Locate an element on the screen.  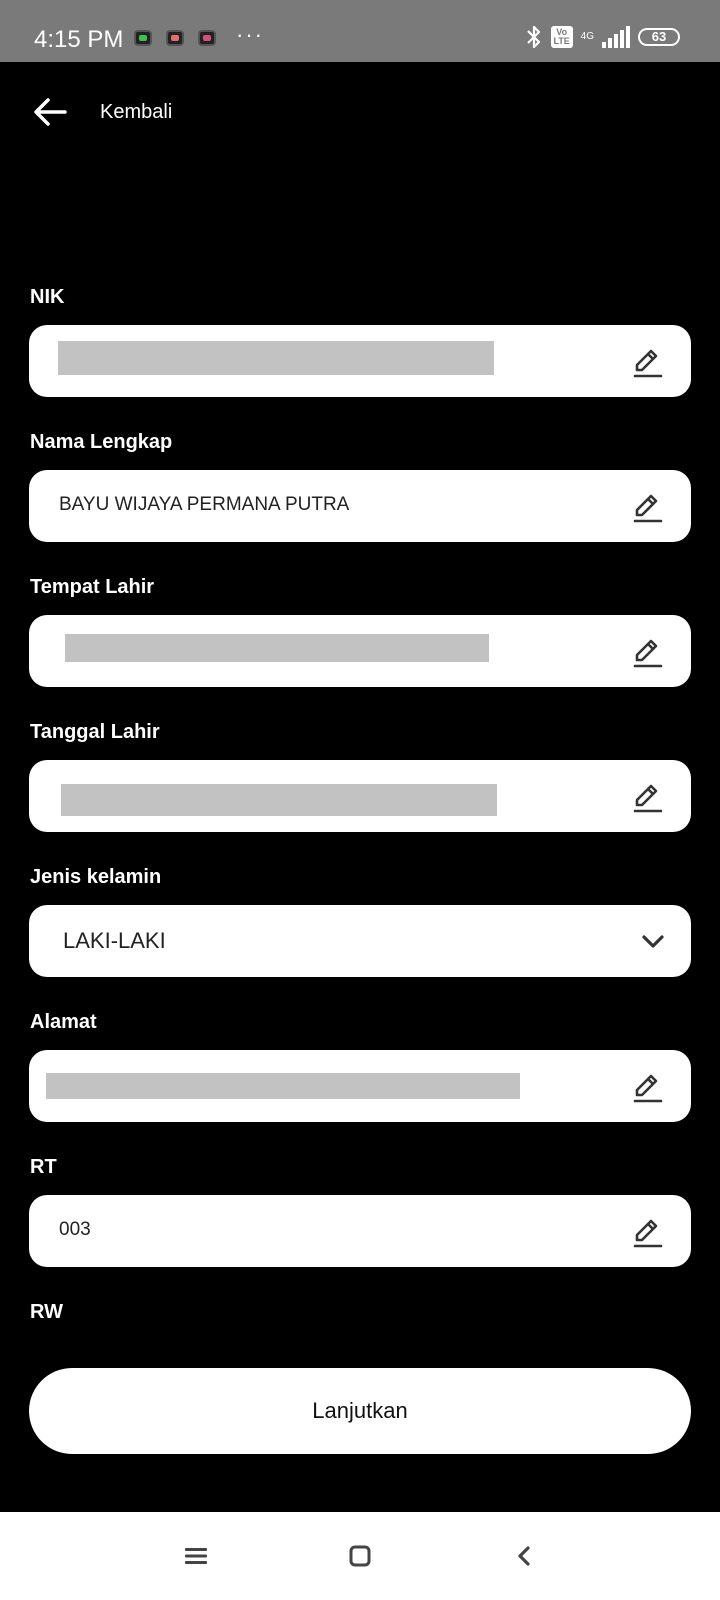
menu-icon is located at coordinates (196, 1556).